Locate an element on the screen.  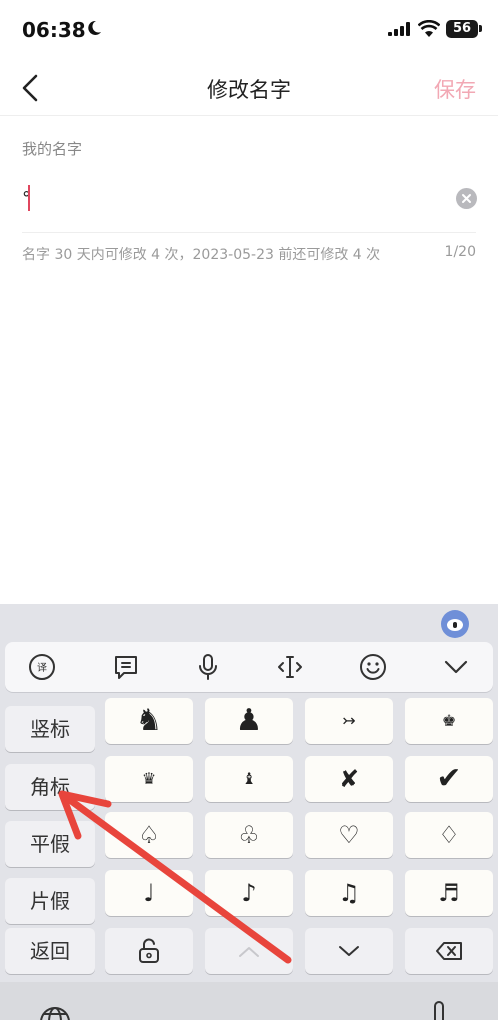
chevron-down-icon is located at coordinates (349, 951).